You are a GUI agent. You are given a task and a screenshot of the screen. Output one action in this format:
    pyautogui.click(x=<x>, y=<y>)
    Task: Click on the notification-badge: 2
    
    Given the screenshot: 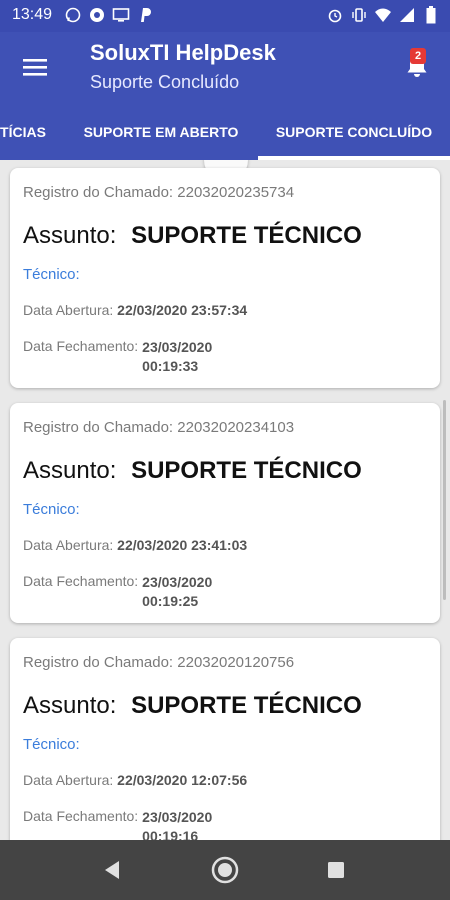 What is the action you would take?
    pyautogui.click(x=418, y=56)
    